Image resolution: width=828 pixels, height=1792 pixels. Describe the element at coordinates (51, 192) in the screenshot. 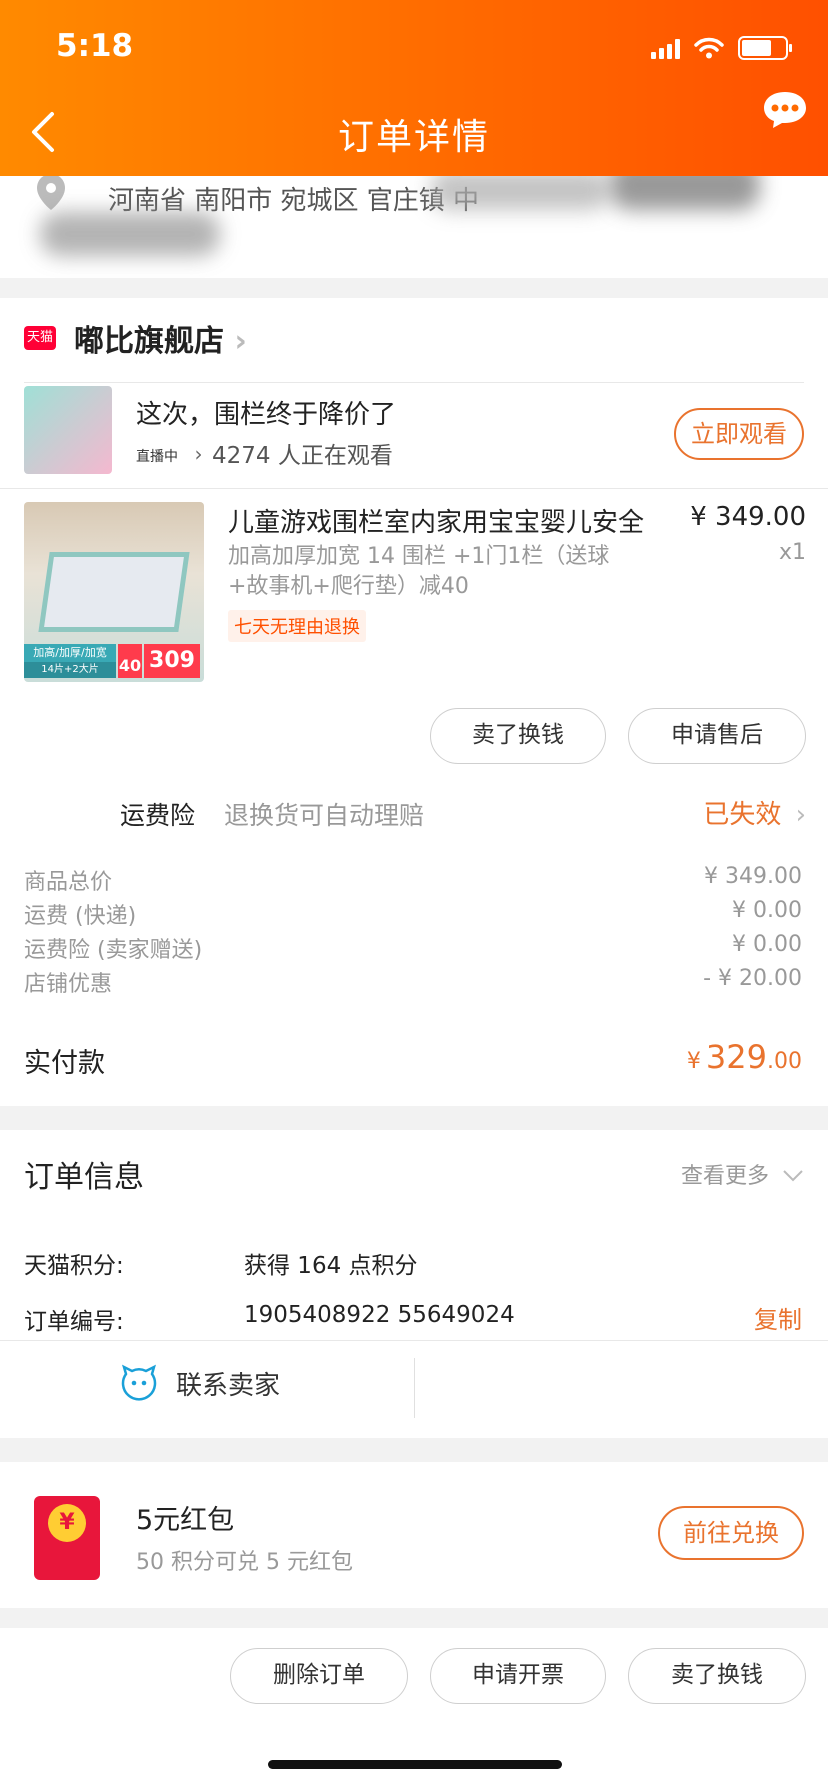

I see `location-icon` at that location.